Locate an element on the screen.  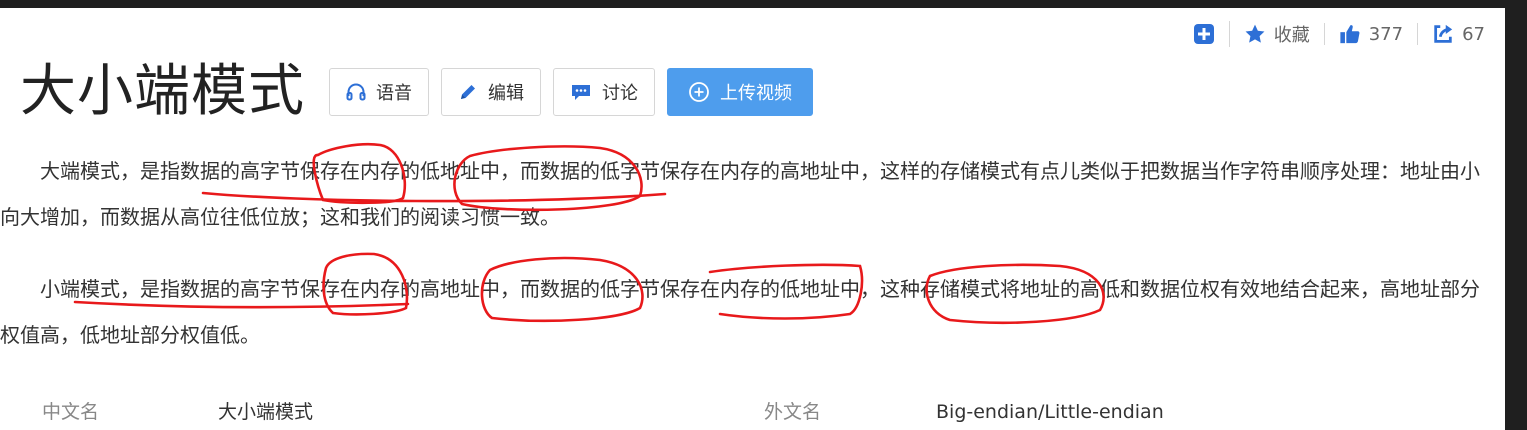
add-button is located at coordinates (1204, 34).